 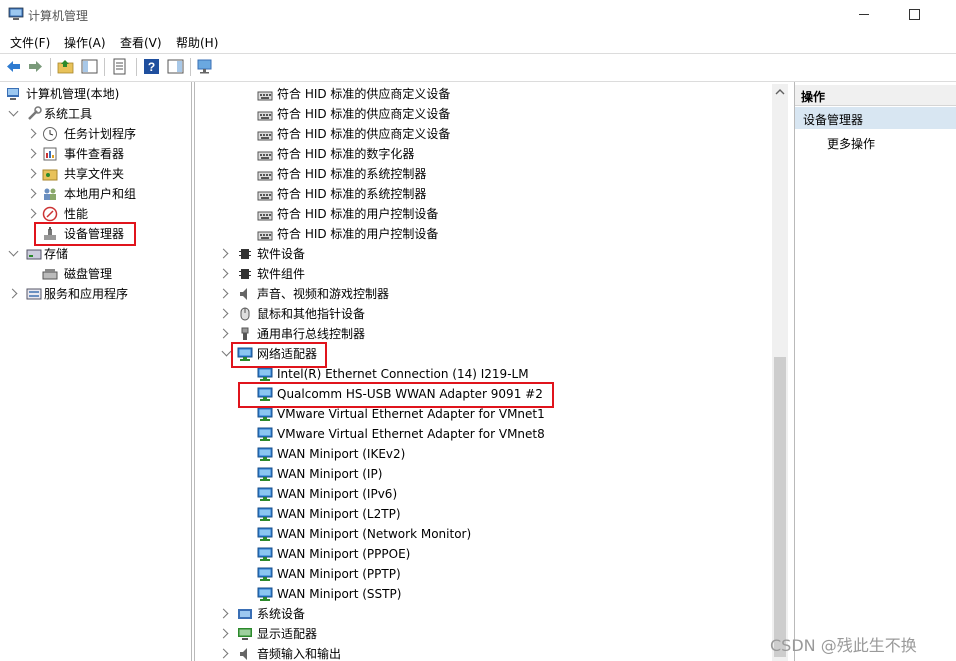 I want to click on tree-item-performance: 性能, so click(x=96, y=214).